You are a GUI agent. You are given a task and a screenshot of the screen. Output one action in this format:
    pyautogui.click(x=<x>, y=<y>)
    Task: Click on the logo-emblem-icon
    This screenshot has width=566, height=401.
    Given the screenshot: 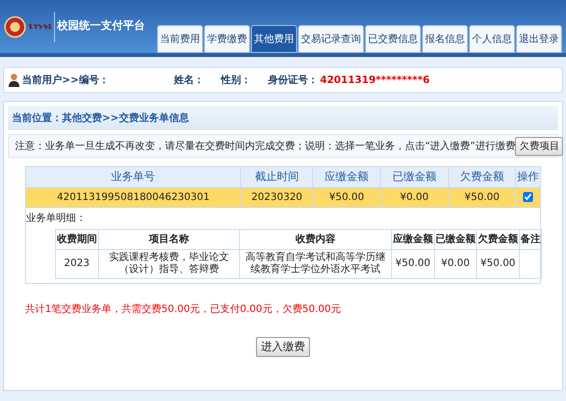 What is the action you would take?
    pyautogui.click(x=15, y=27)
    